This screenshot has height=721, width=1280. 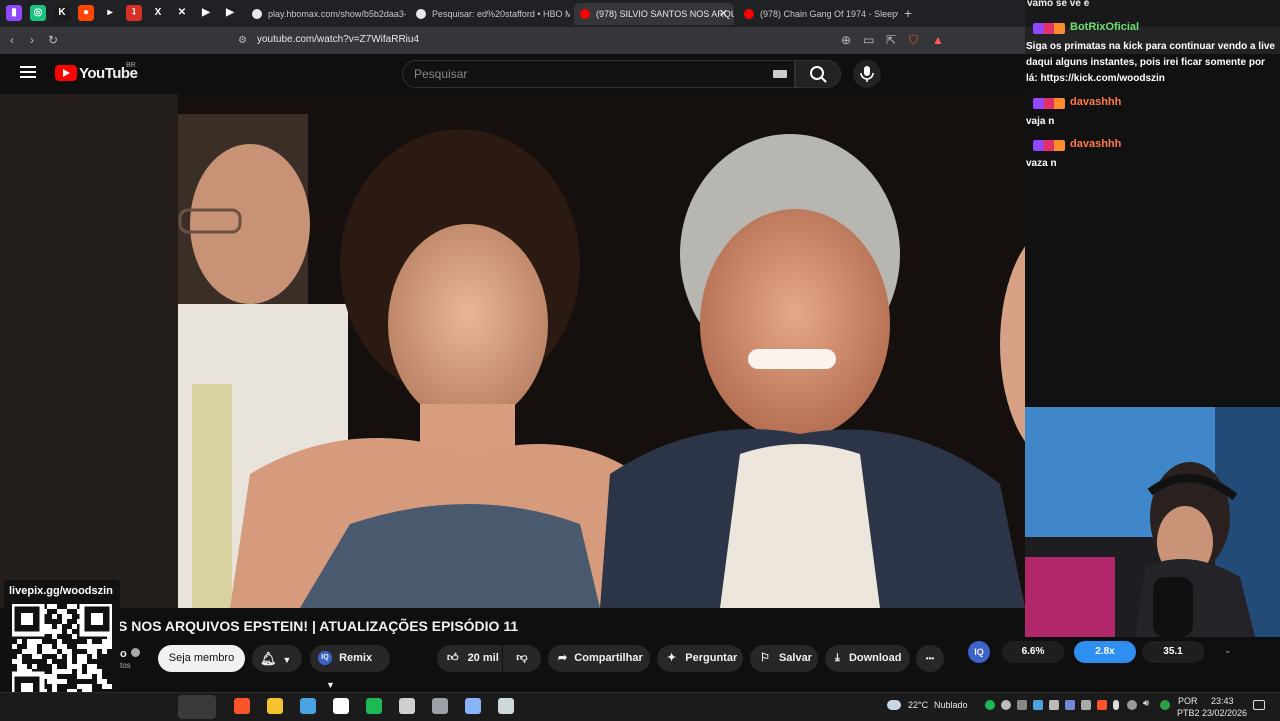 I want to click on reddit-icon: ●, so click(x=86, y=13).